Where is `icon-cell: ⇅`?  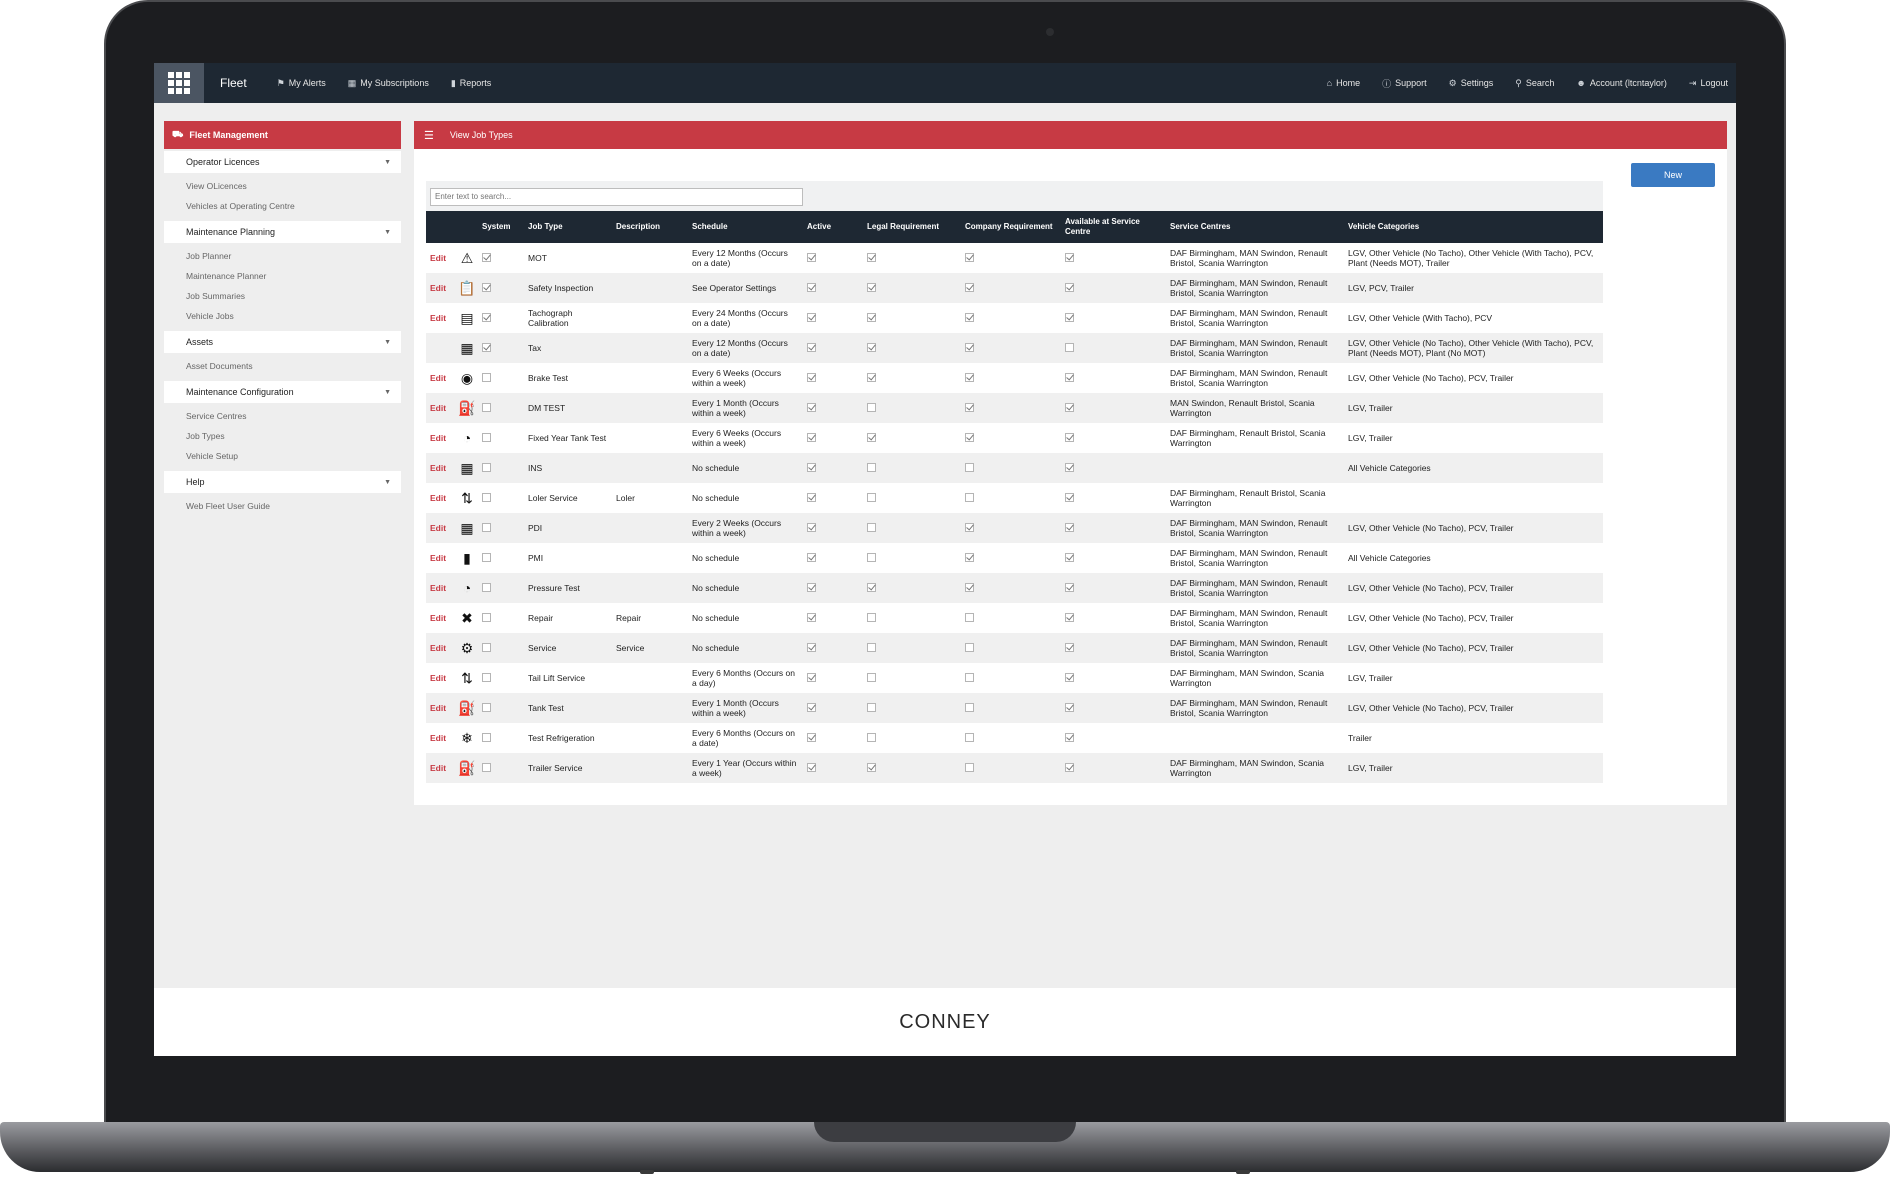
icon-cell: ⇅ is located at coordinates (466, 498).